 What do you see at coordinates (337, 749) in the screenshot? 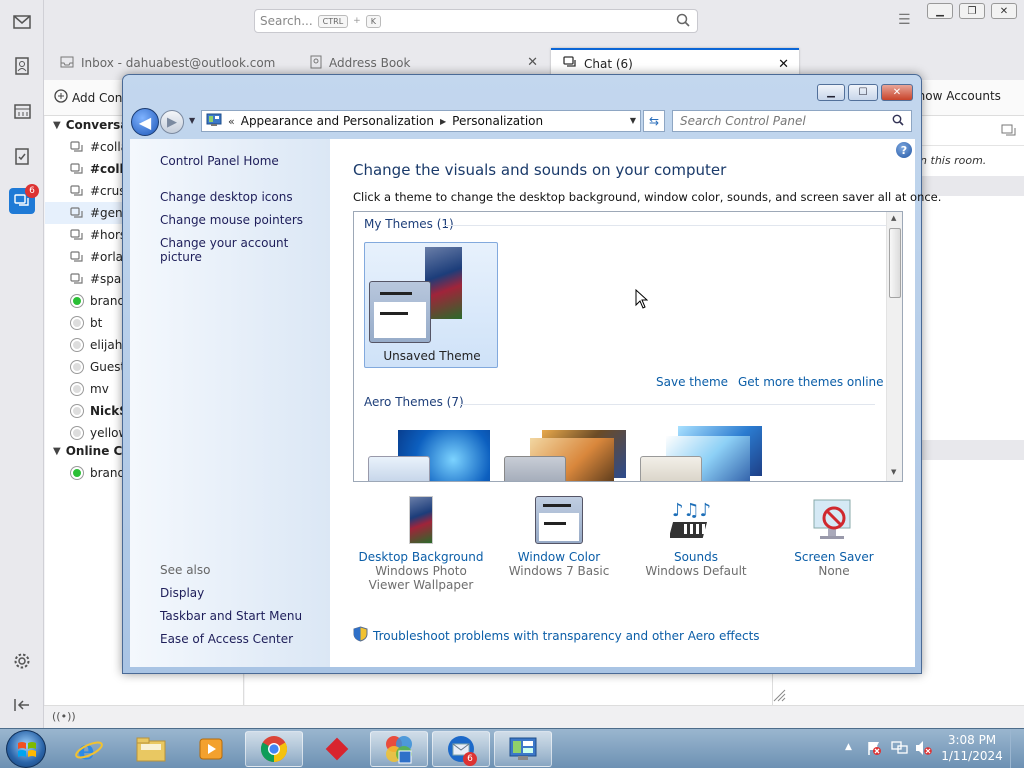
I see `app-red-diamond-taskbar-button` at bounding box center [337, 749].